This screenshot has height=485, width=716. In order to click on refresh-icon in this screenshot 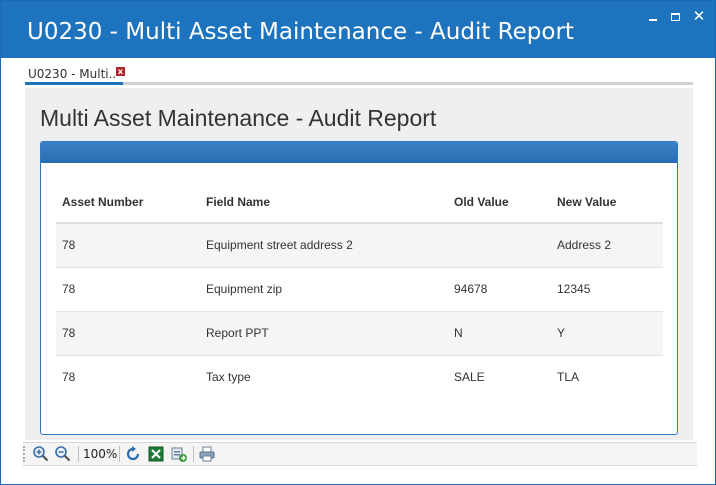, I will do `click(133, 453)`.